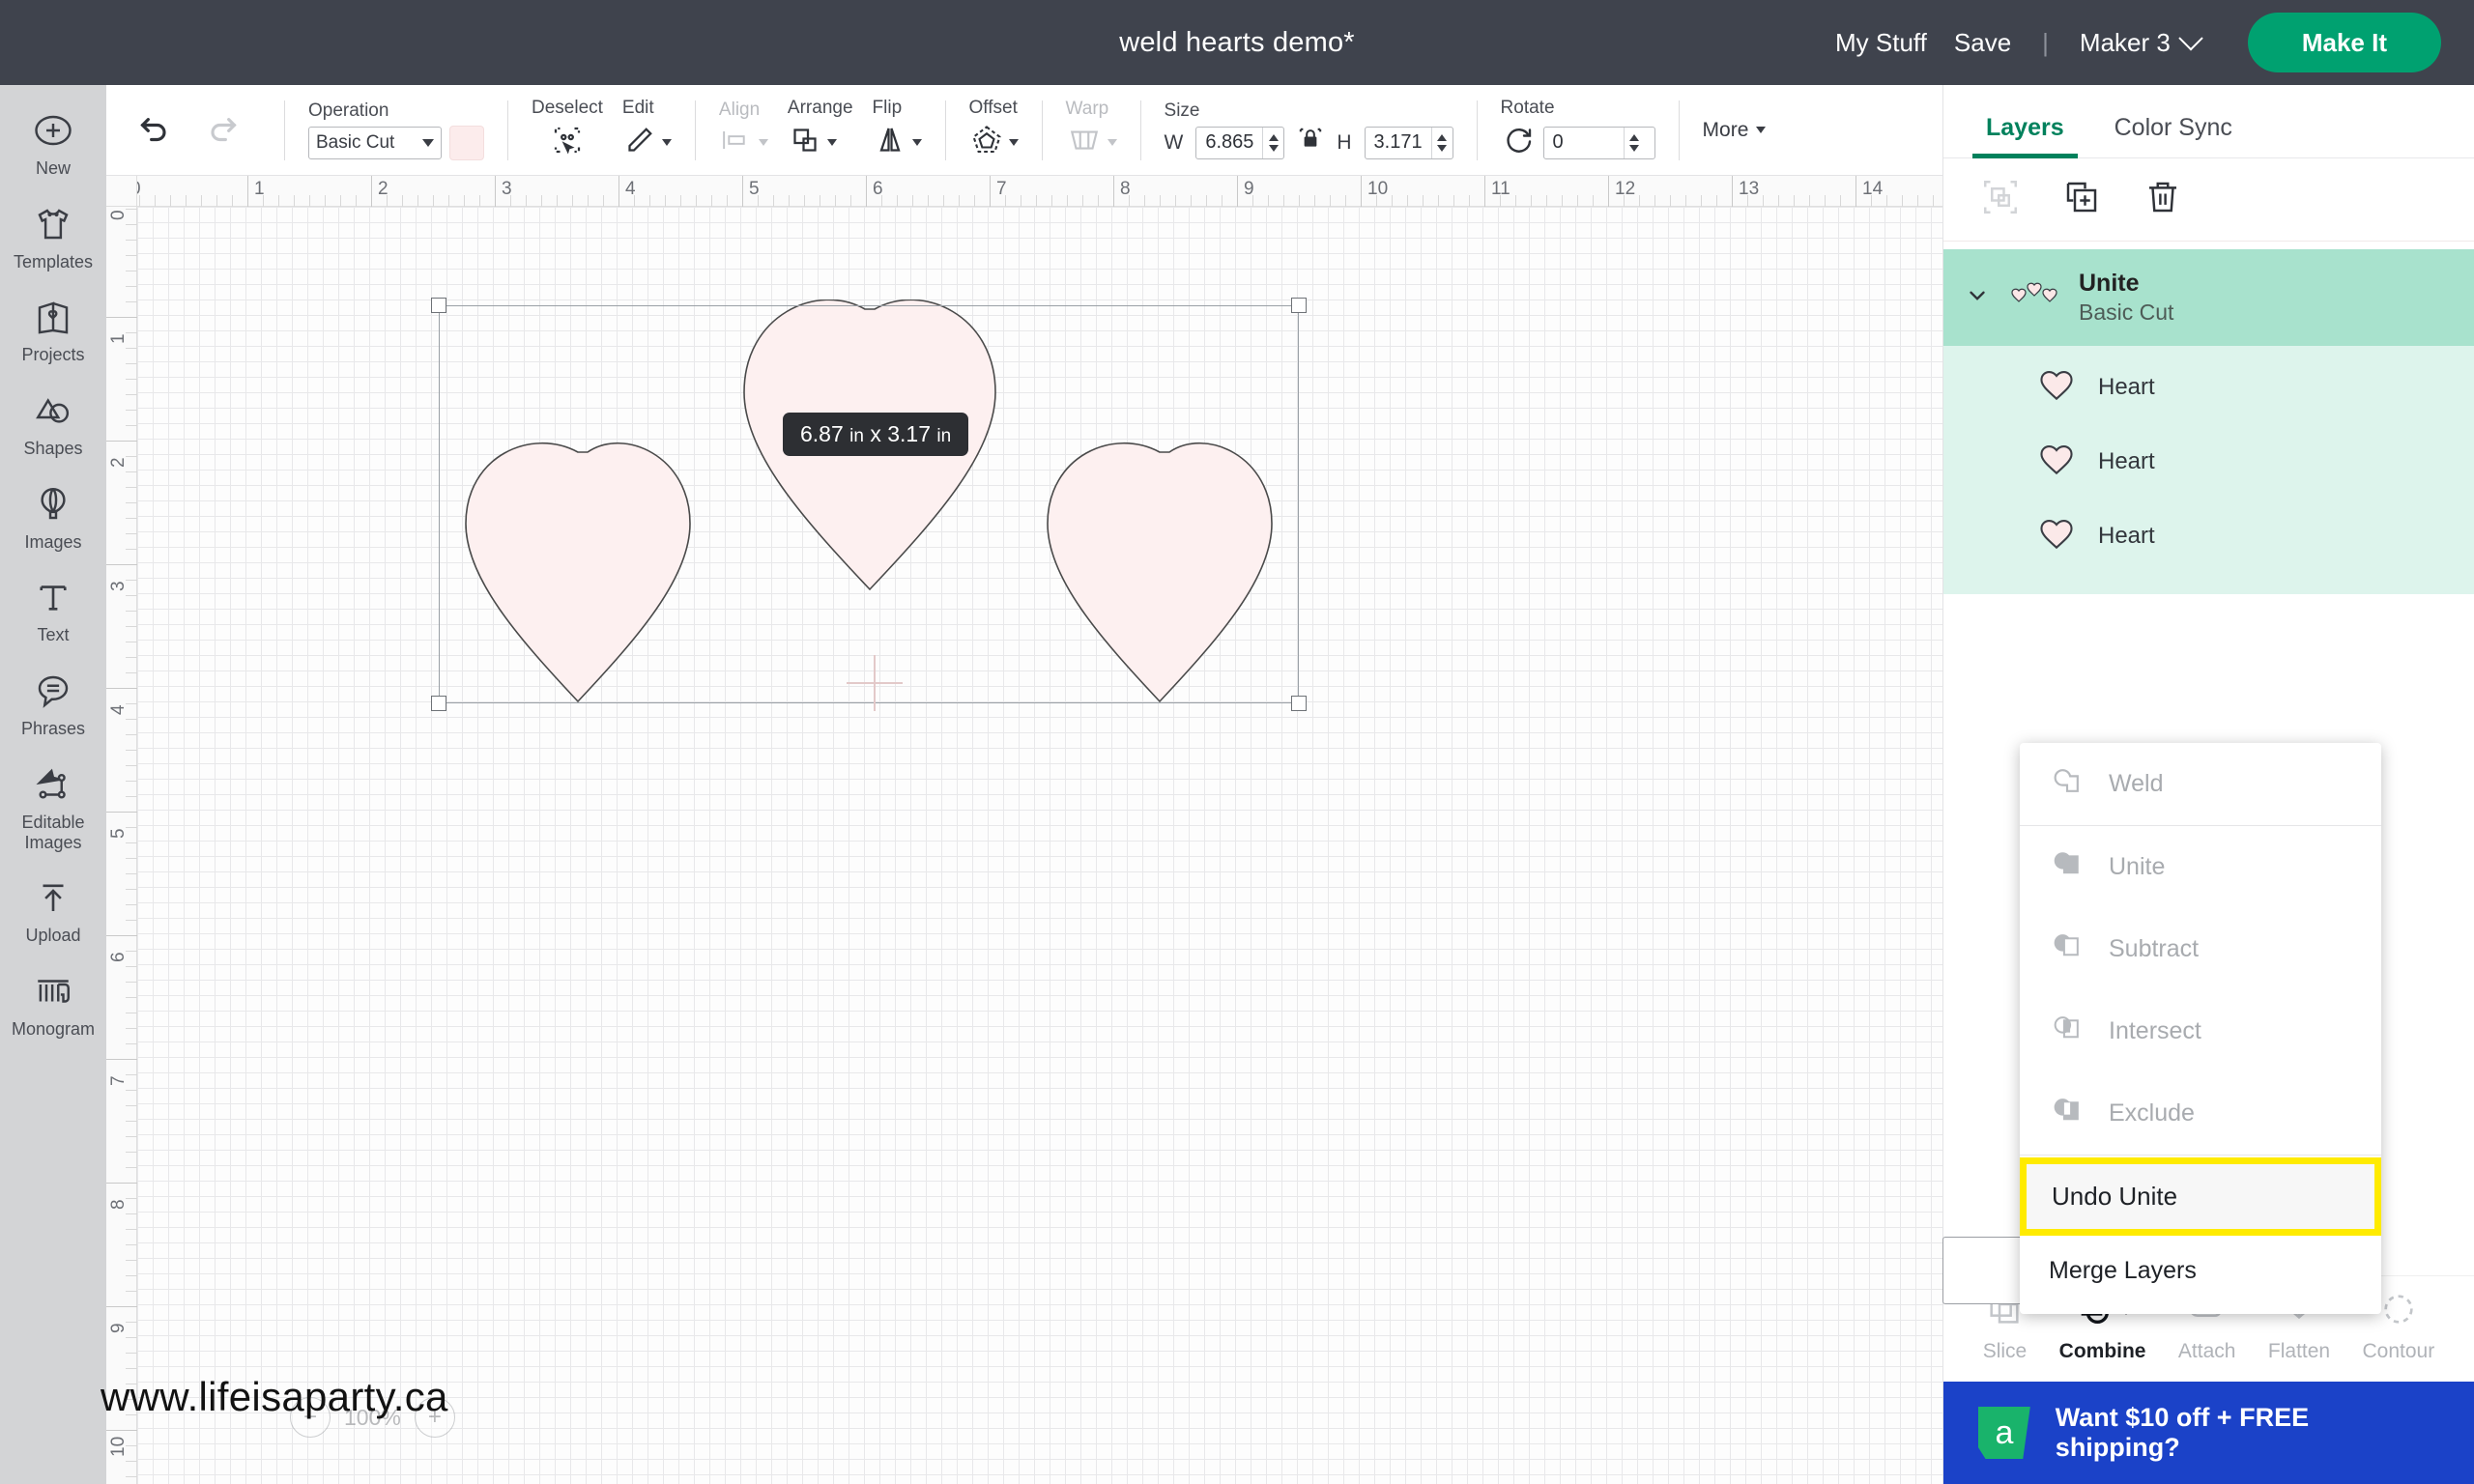 This screenshot has width=2474, height=1484. I want to click on width-stepper, so click(1272, 142).